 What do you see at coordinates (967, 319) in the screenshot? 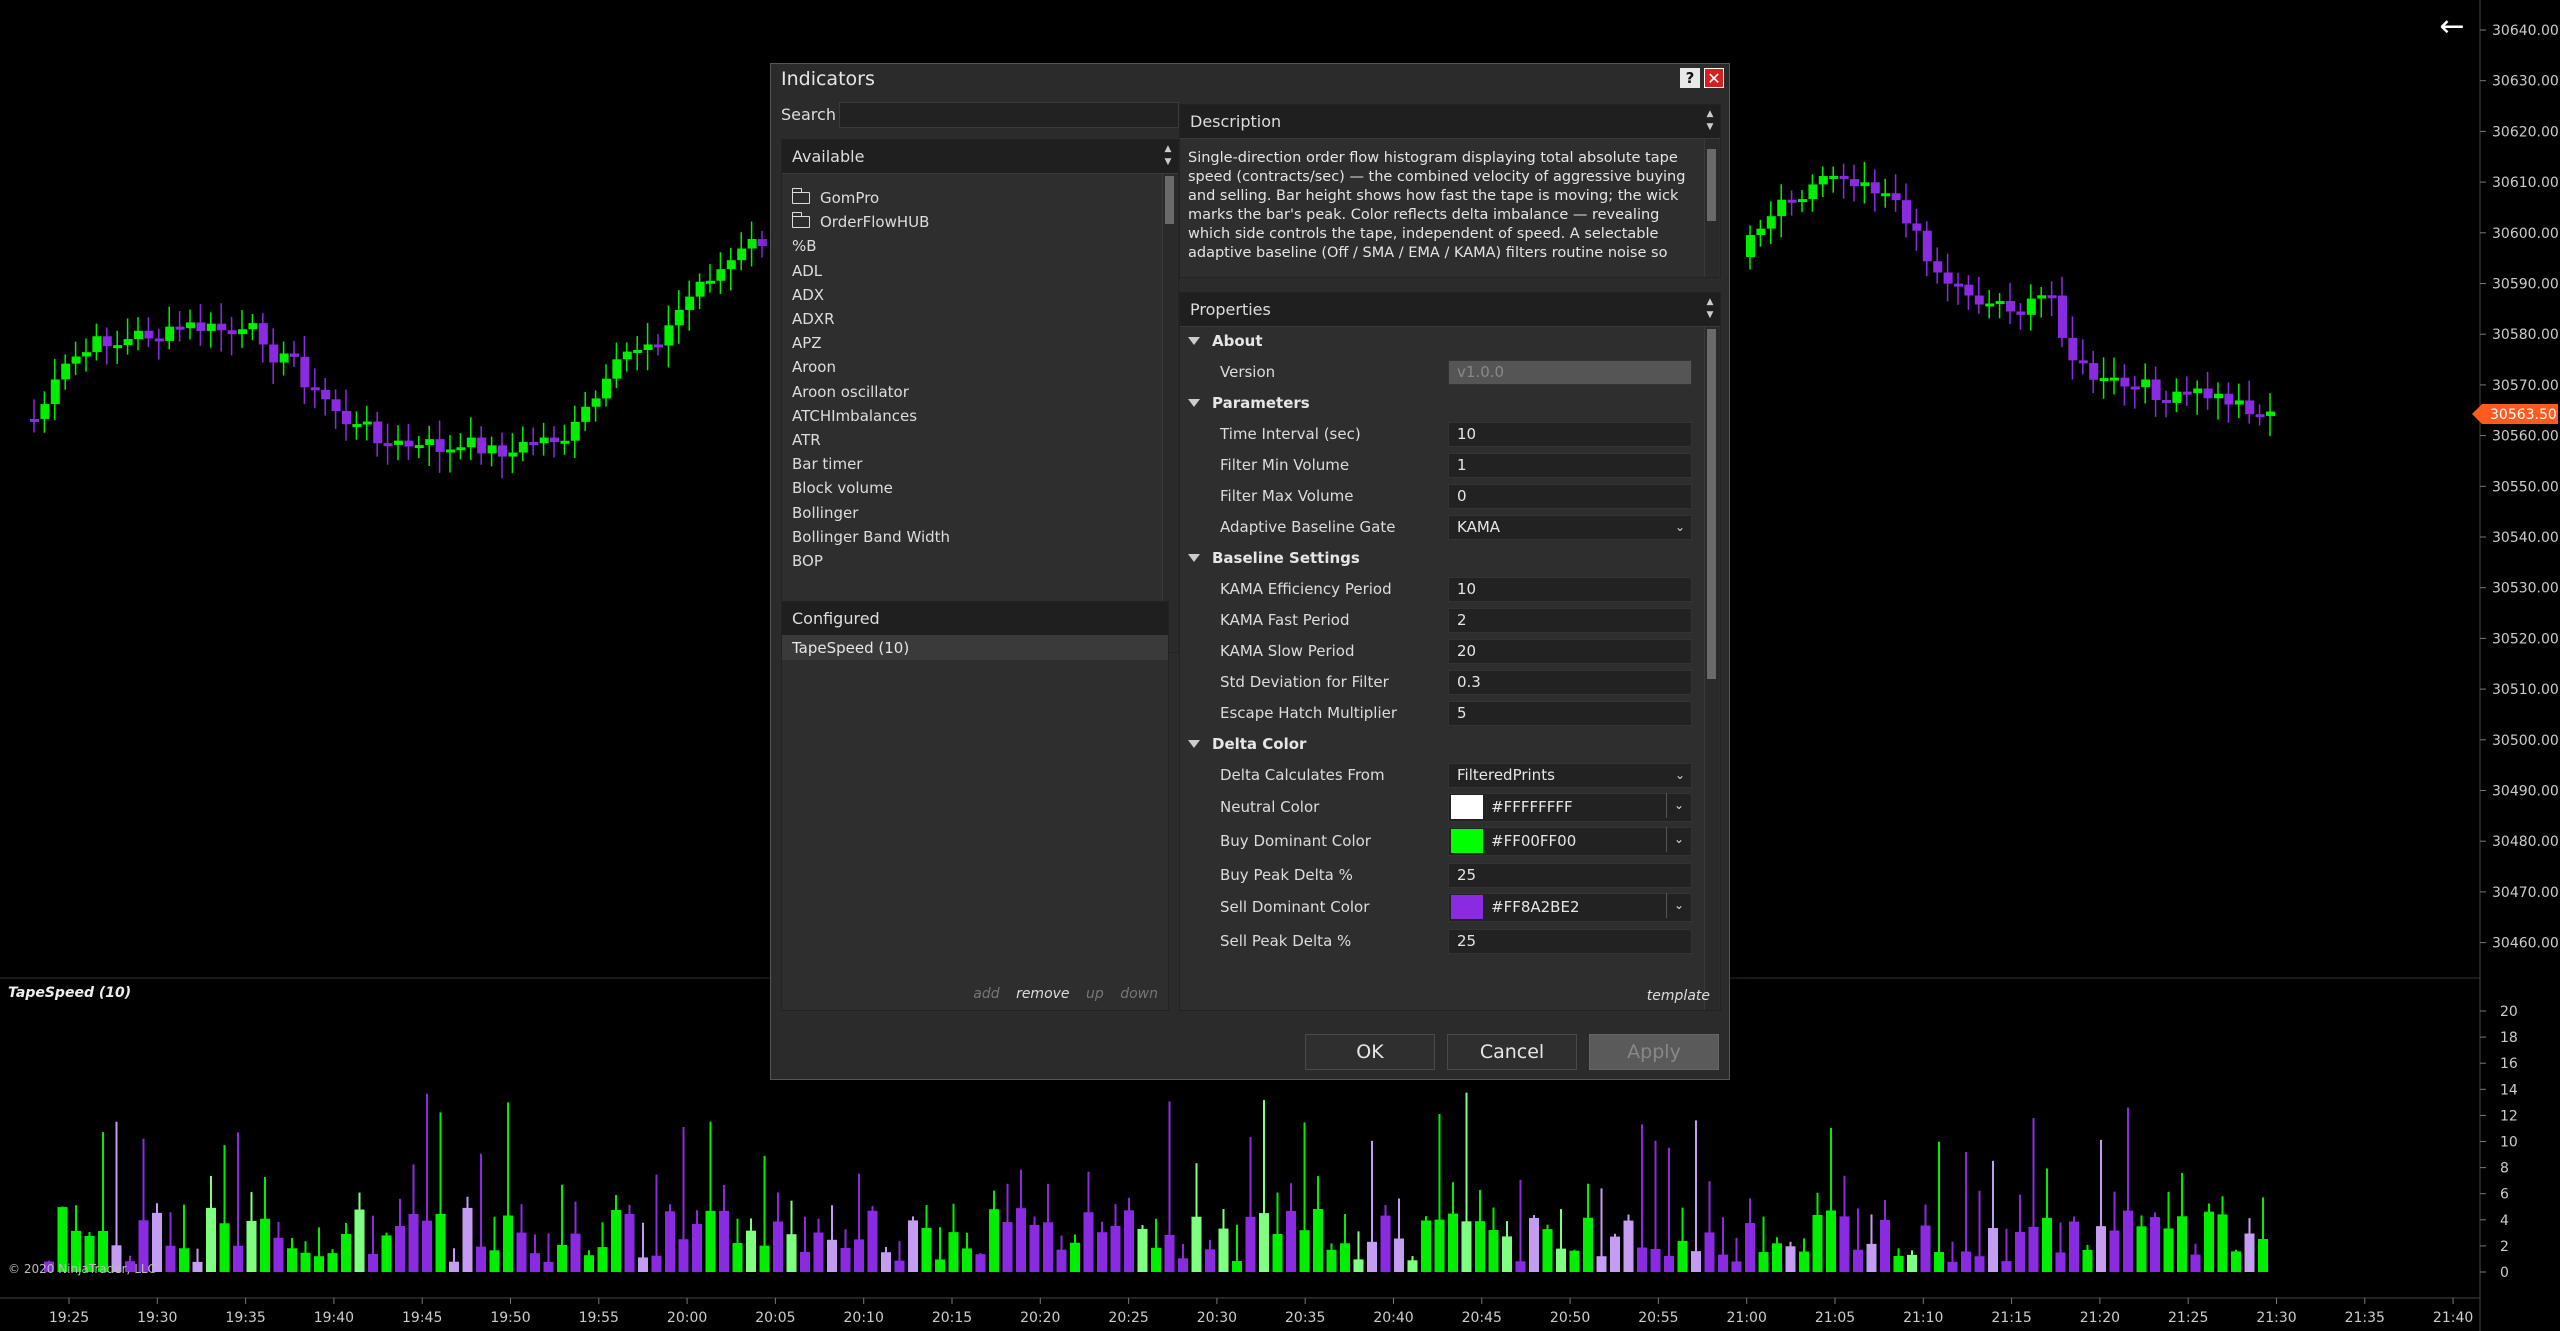
I see `available-item: ADXR` at bounding box center [967, 319].